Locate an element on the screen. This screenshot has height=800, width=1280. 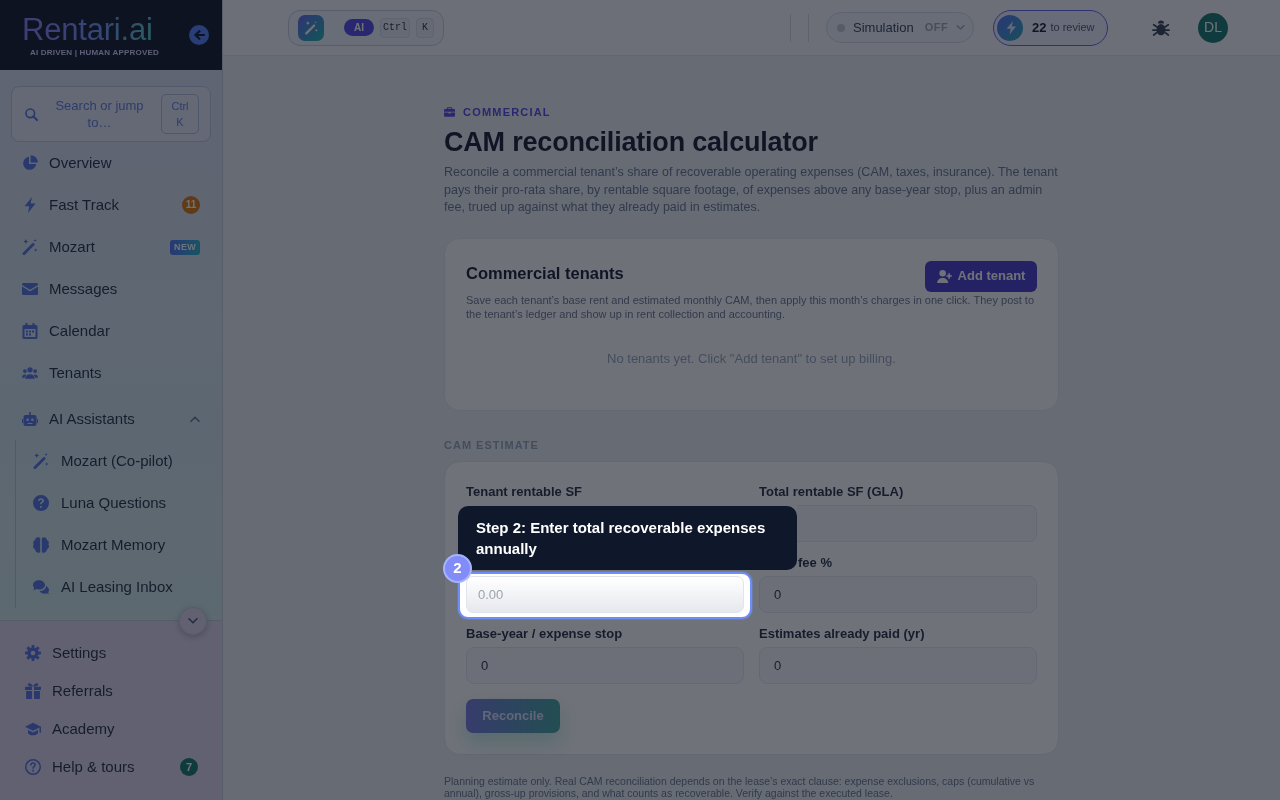
add-tenant-button: Add tenant is located at coordinates (981, 276).